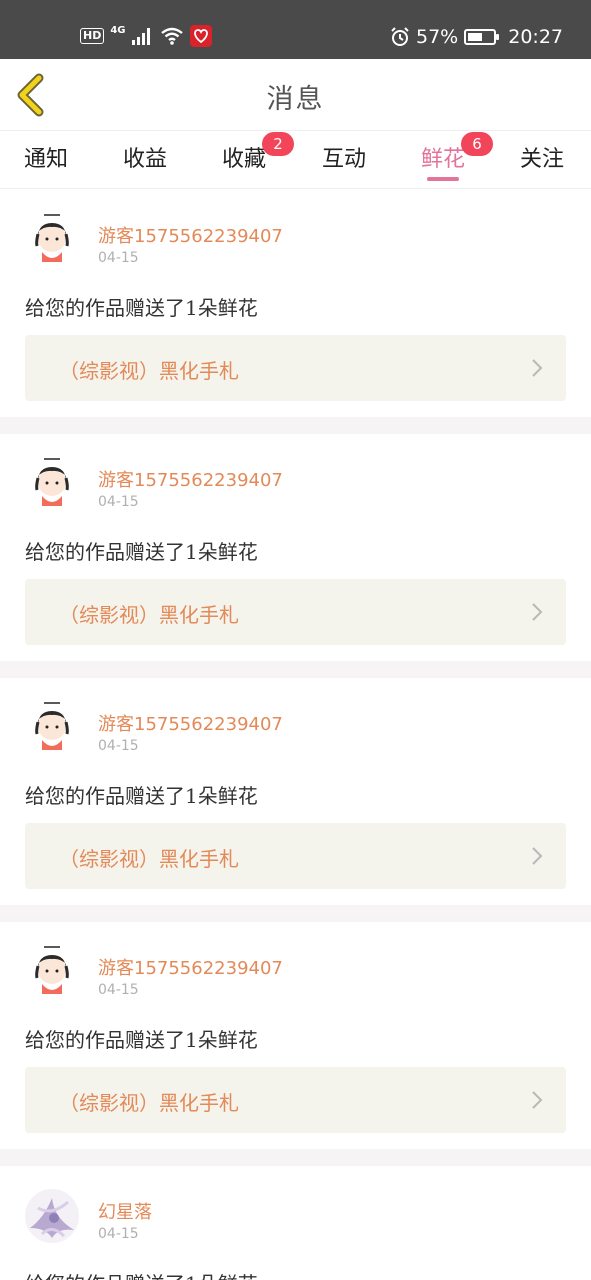 The height and width of the screenshot is (1280, 591). What do you see at coordinates (443, 179) in the screenshot?
I see `active-tab-indicator` at bounding box center [443, 179].